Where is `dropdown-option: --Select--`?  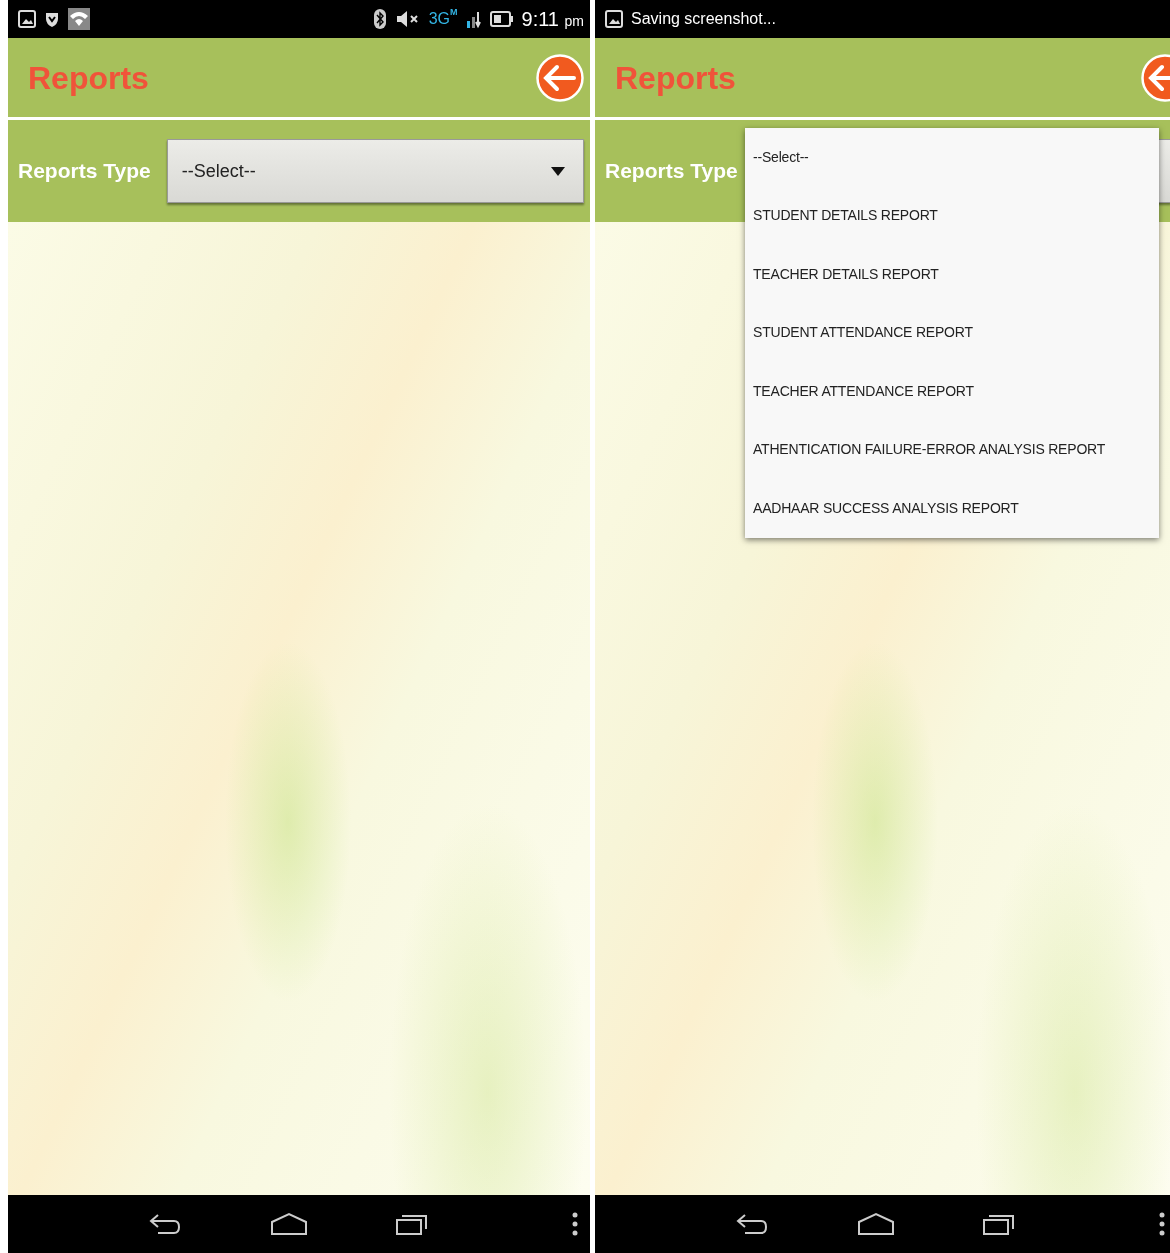 dropdown-option: --Select-- is located at coordinates (952, 157).